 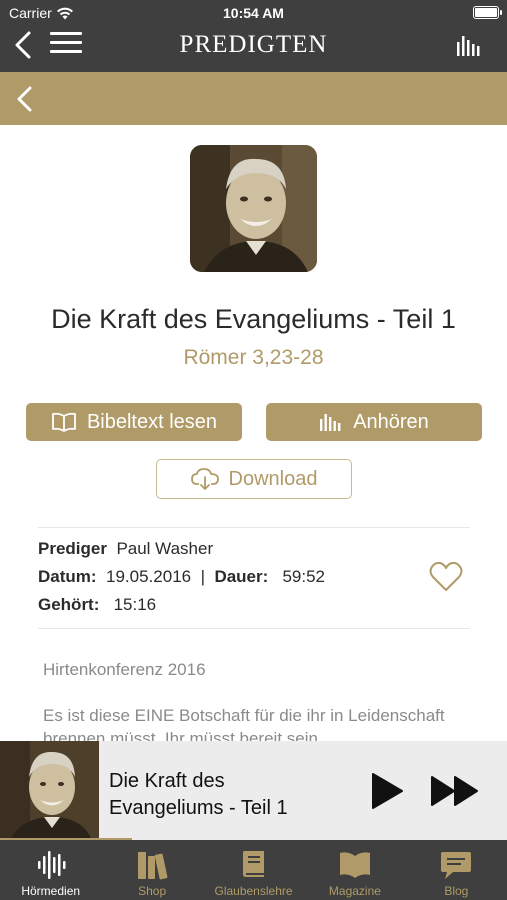 I want to click on tab-hoermedien: Hörmedien, so click(x=50, y=870).